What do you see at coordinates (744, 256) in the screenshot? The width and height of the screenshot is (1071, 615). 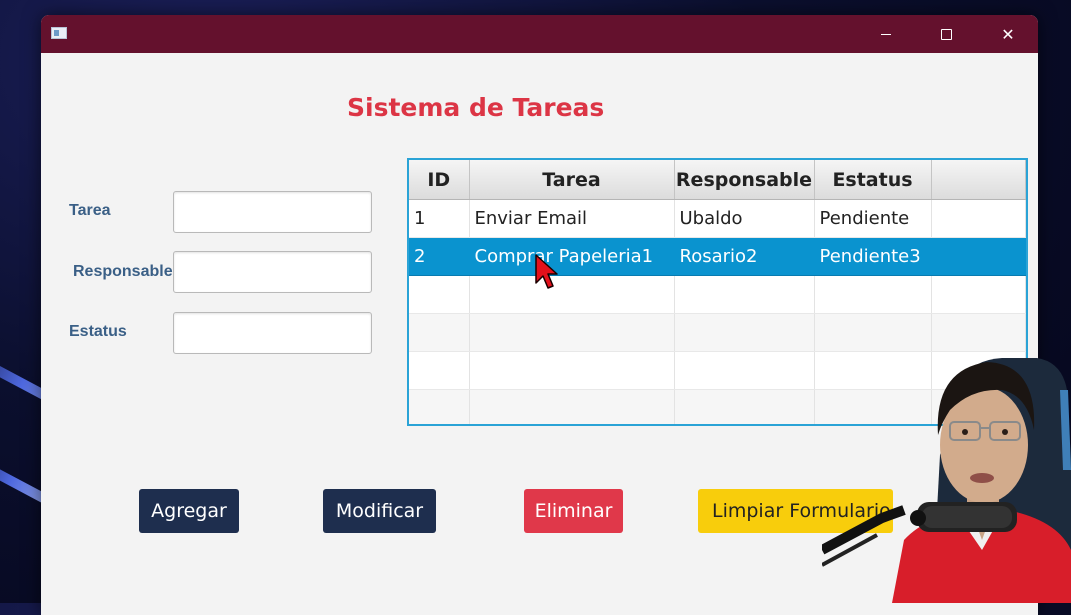 I see `cell-responsable: Rosario2` at bounding box center [744, 256].